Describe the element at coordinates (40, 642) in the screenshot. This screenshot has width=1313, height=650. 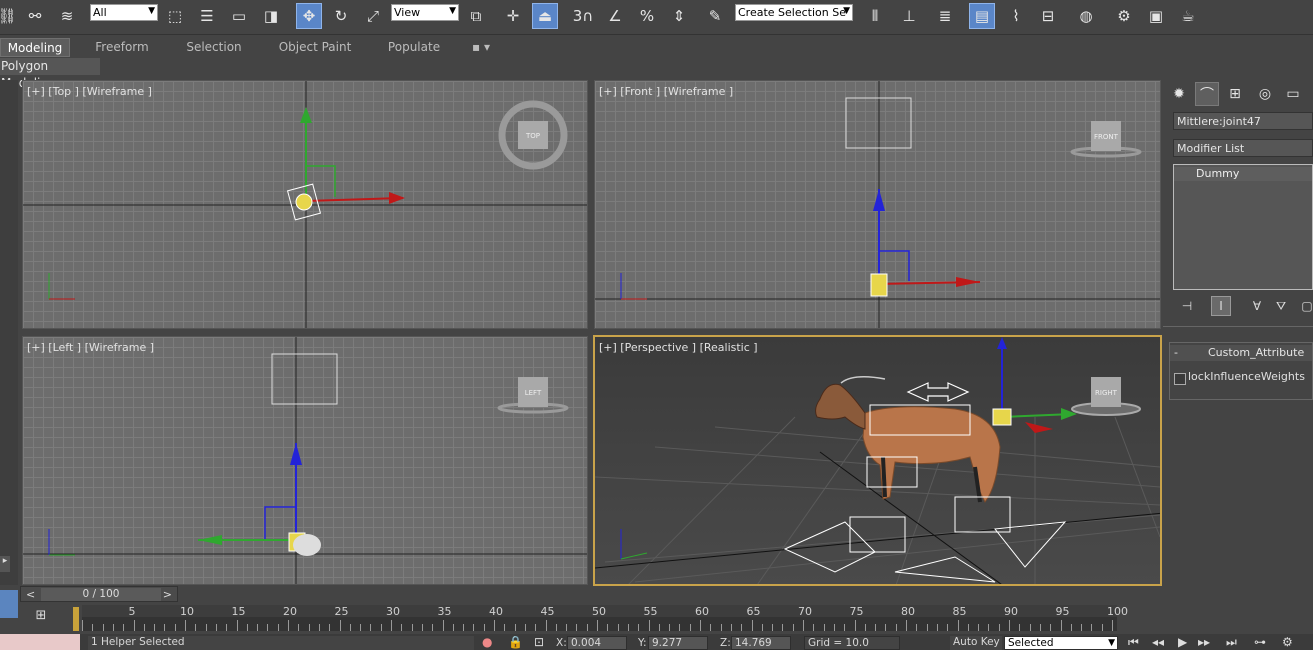
I see `maxscript-listener` at that location.